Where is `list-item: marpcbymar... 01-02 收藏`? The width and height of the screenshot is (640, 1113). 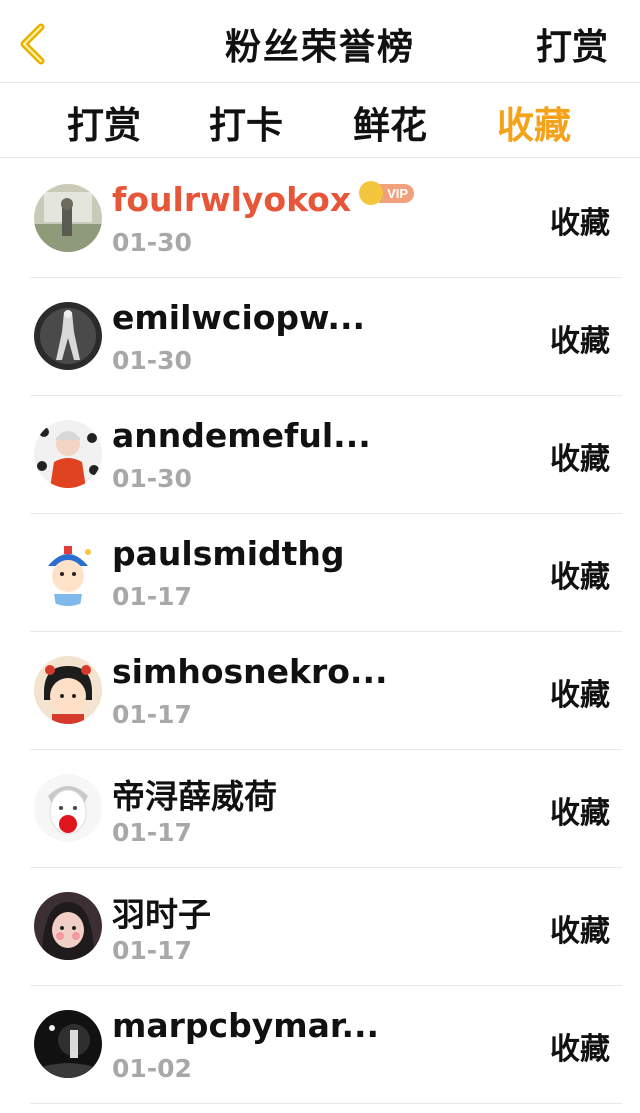 list-item: marpcbymar... 01-02 收藏 is located at coordinates (326, 1045).